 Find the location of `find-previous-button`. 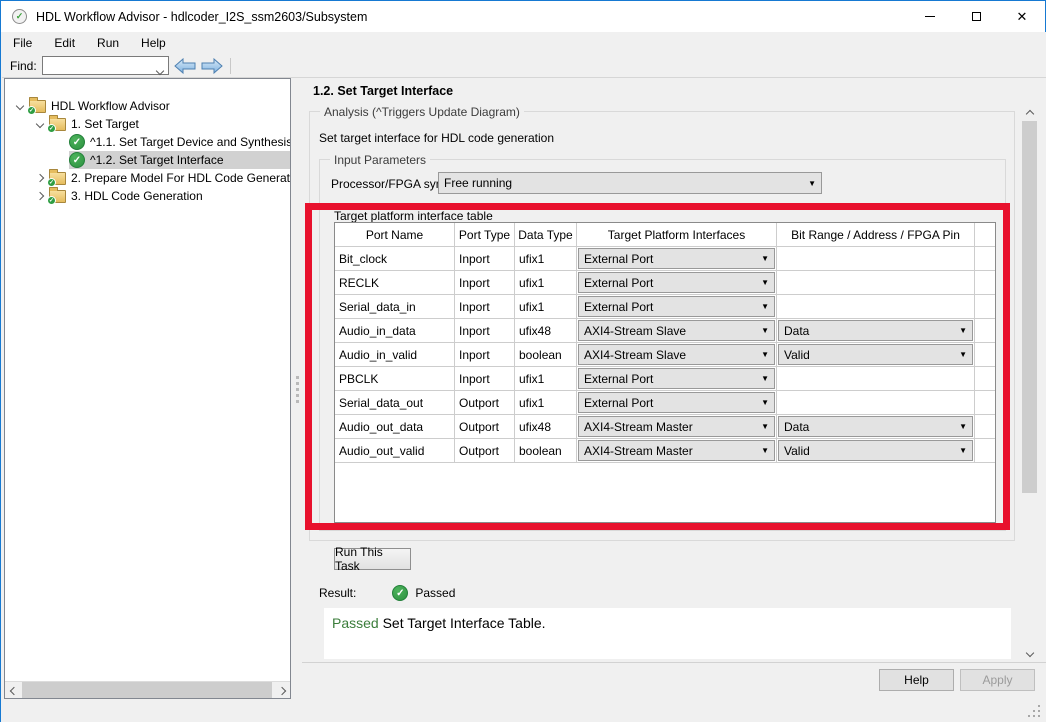

find-previous-button is located at coordinates (184, 65).